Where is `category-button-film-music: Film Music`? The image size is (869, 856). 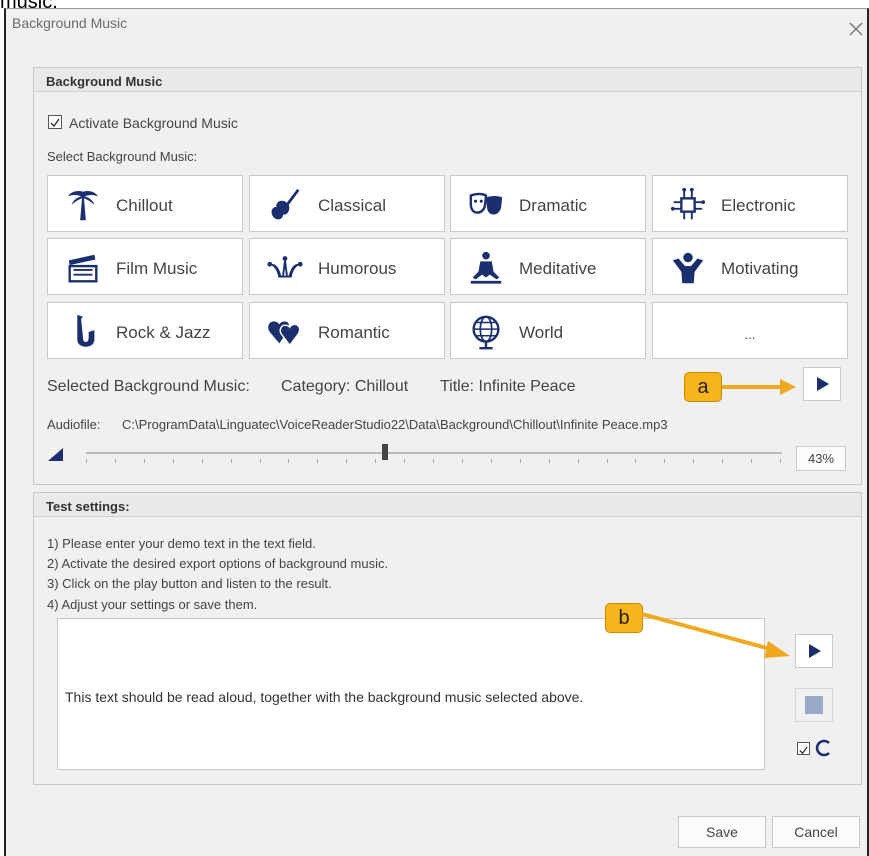
category-button-film-music: Film Music is located at coordinates (145, 266).